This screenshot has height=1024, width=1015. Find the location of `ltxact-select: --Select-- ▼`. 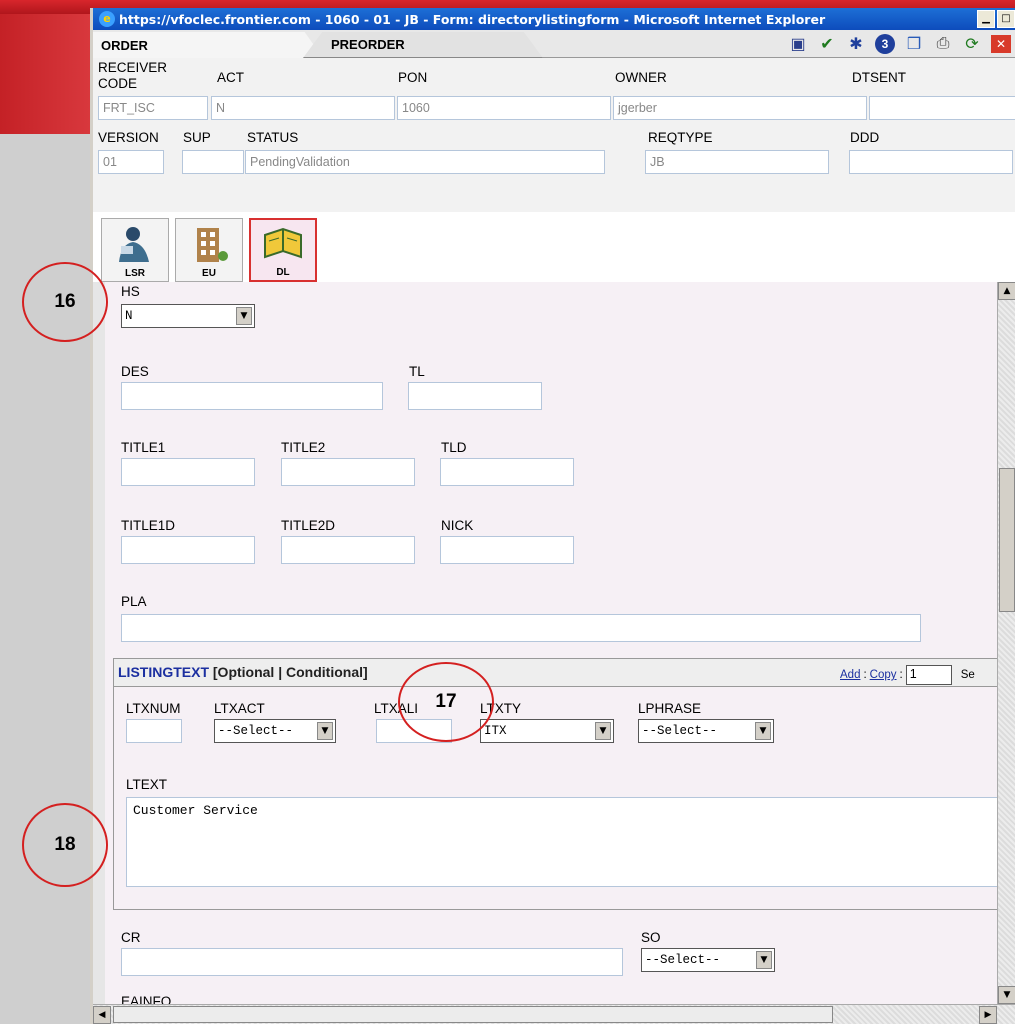

ltxact-select: --Select-- ▼ is located at coordinates (275, 731).